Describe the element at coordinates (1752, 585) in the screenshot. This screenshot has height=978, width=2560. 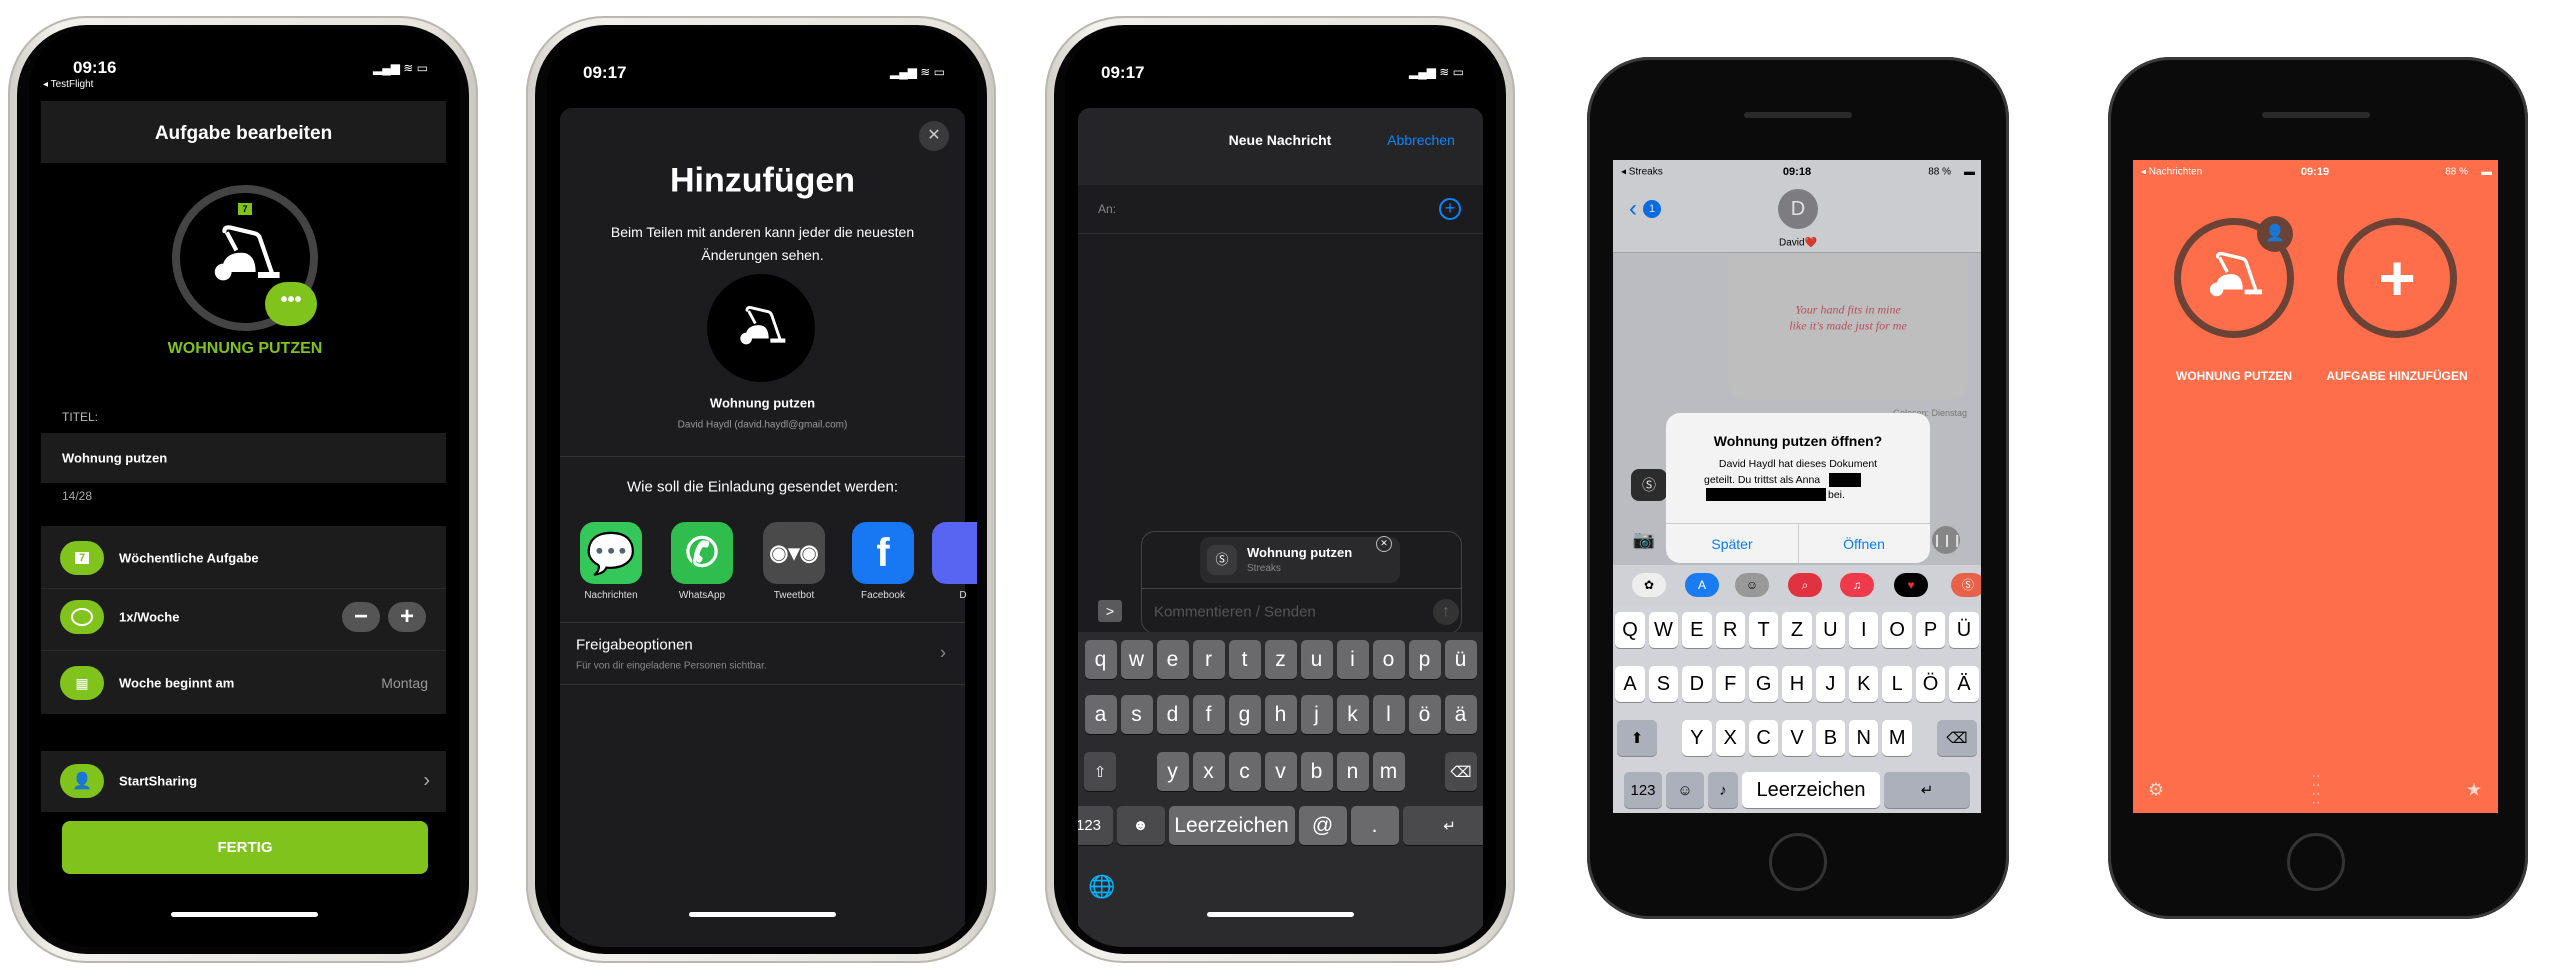
I see `memoji-icon: ☺` at that location.